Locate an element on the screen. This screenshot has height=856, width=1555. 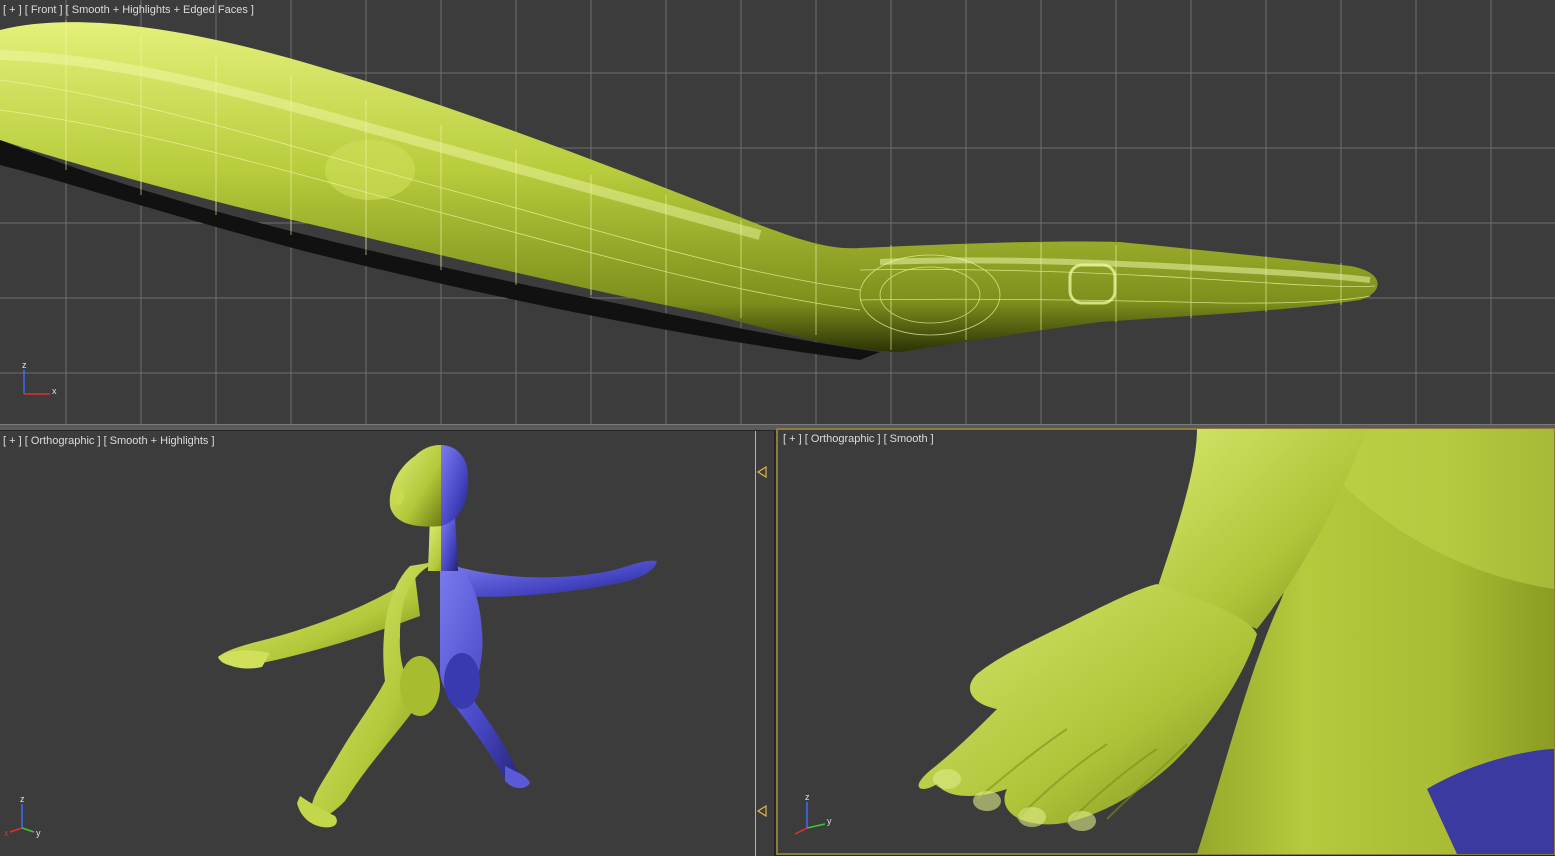
range-marker-top-icon is located at coordinates (762, 472).